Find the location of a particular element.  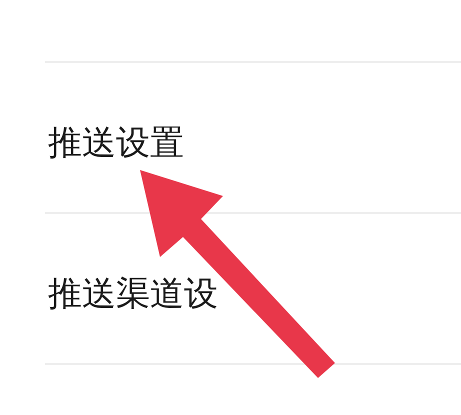

settings-item-label: 推送设置 is located at coordinates (114, 143).